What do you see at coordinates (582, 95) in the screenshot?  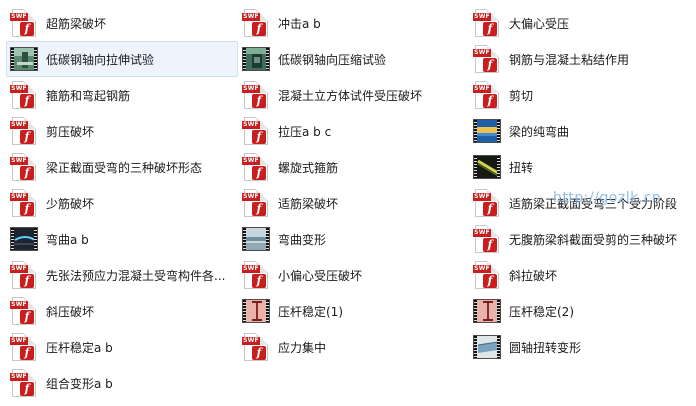 I see `file-item: SWF f 剪切` at bounding box center [582, 95].